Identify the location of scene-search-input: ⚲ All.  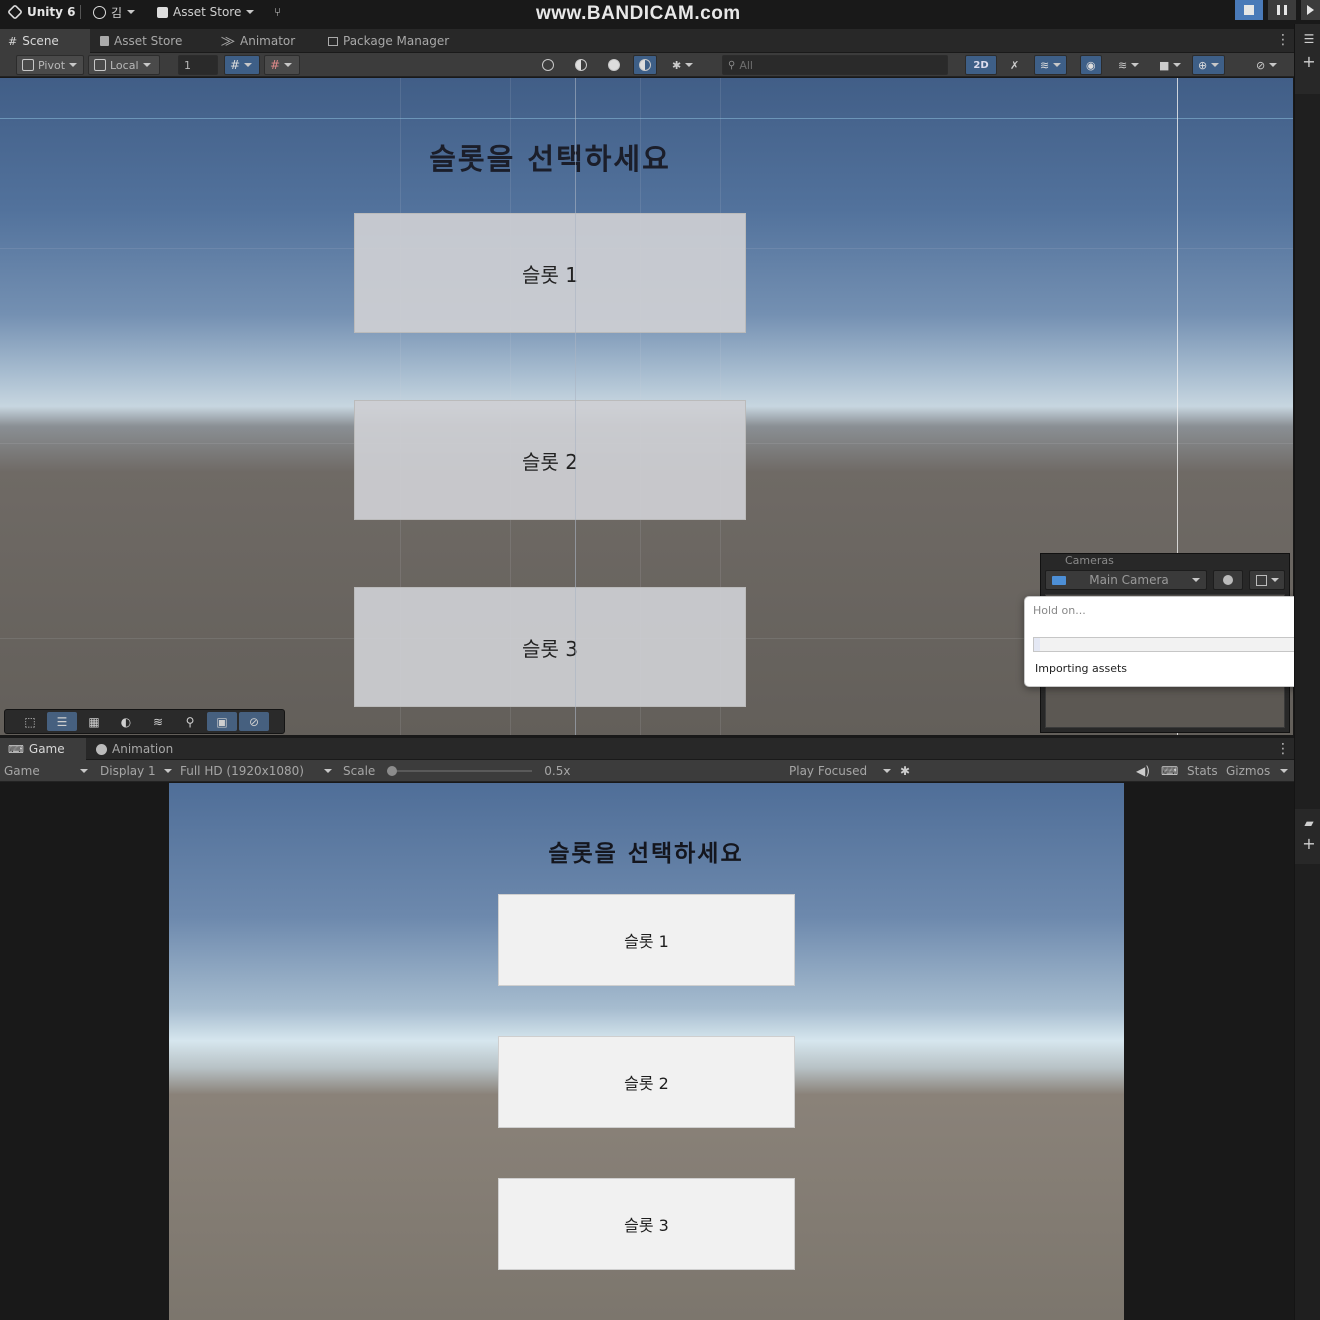
(835, 65).